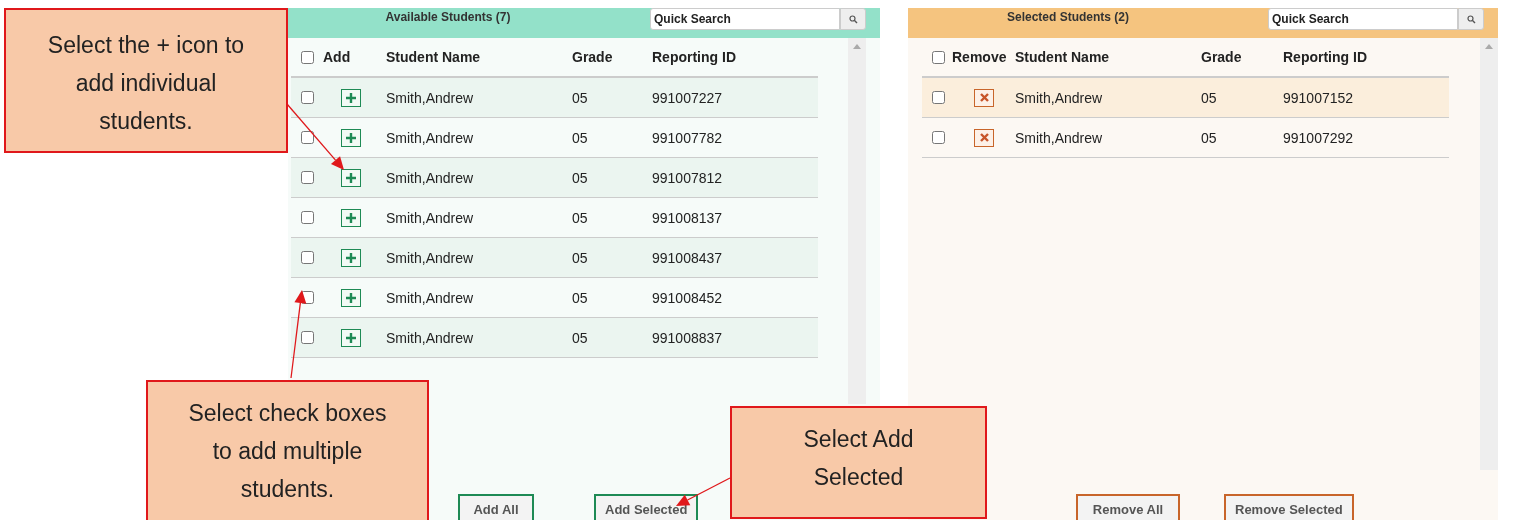 This screenshot has width=1521, height=520. I want to click on reporting-id: 991007152, so click(1318, 97).